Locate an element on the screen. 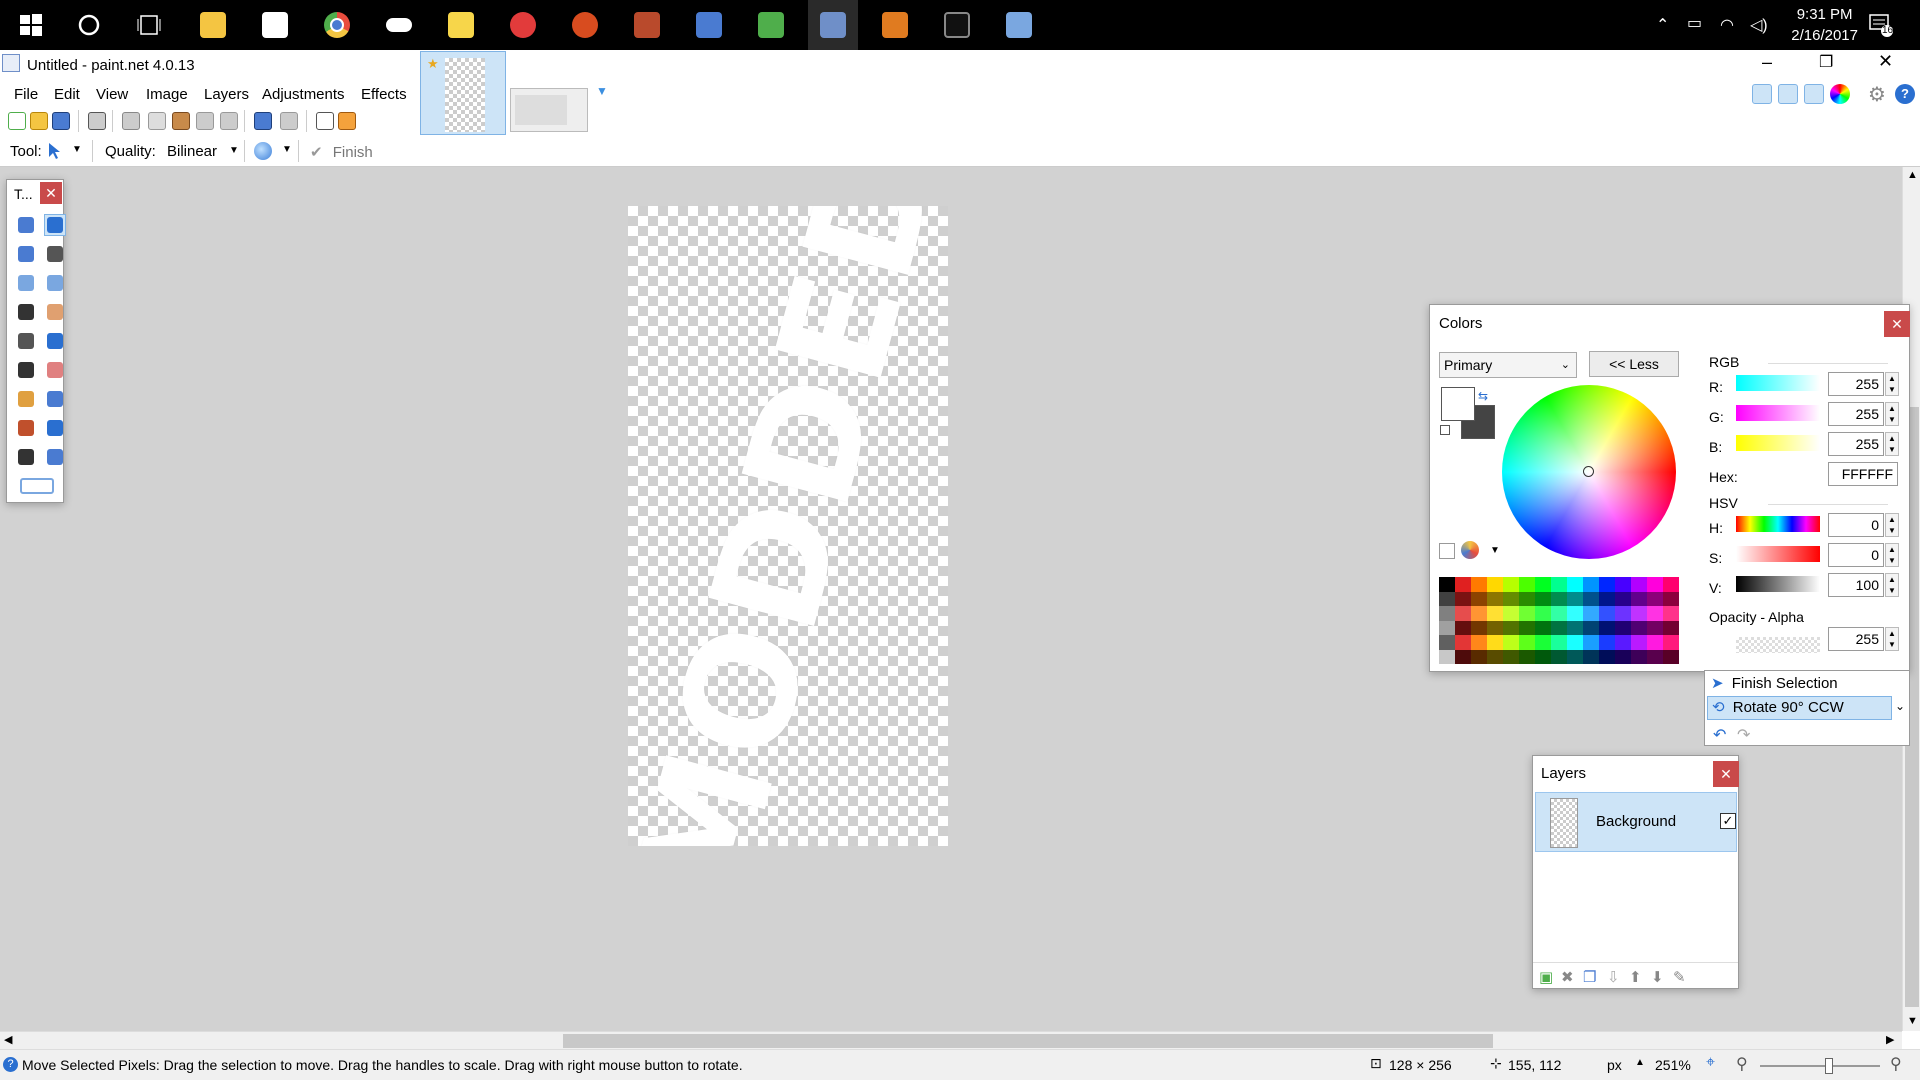 This screenshot has height=1080, width=1920. redo-icon: ↷ is located at coordinates (1743, 735).